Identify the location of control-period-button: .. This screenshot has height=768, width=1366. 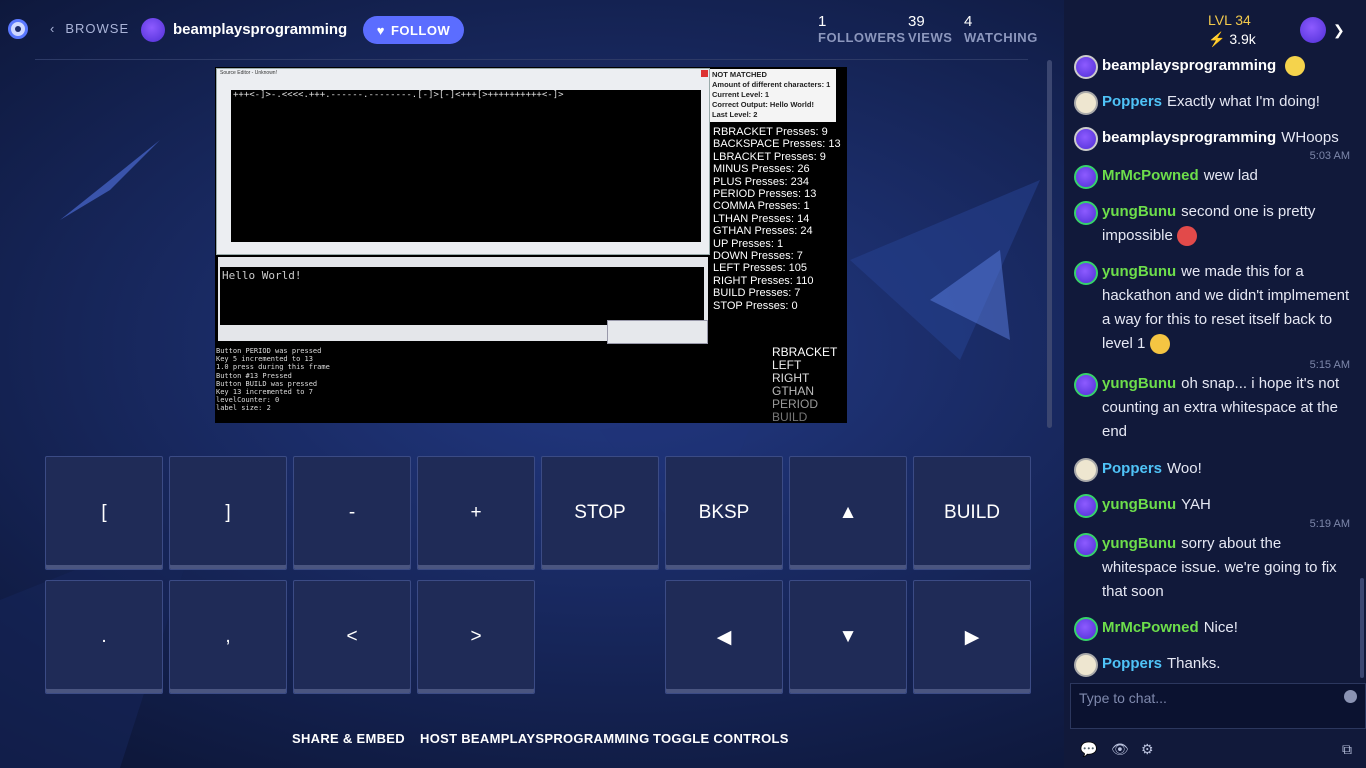
(104, 637).